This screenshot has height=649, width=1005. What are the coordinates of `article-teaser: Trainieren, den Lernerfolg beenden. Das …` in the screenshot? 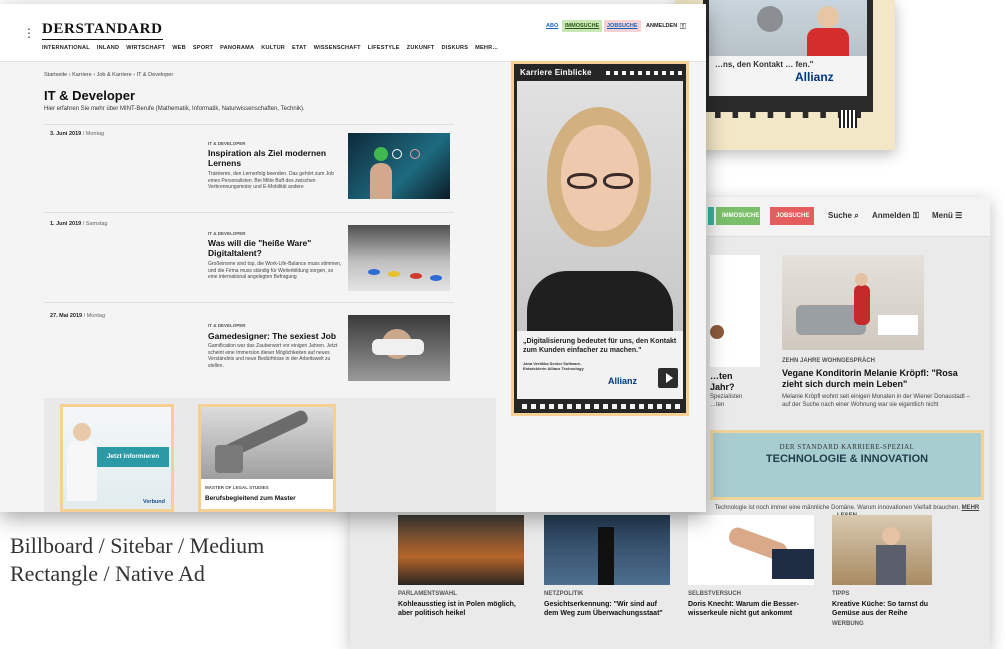 It's located at (271, 180).